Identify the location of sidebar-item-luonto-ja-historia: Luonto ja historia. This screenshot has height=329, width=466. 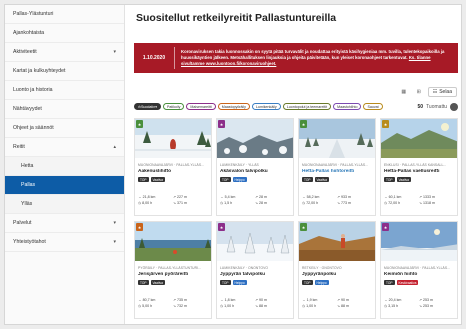
(64, 90).